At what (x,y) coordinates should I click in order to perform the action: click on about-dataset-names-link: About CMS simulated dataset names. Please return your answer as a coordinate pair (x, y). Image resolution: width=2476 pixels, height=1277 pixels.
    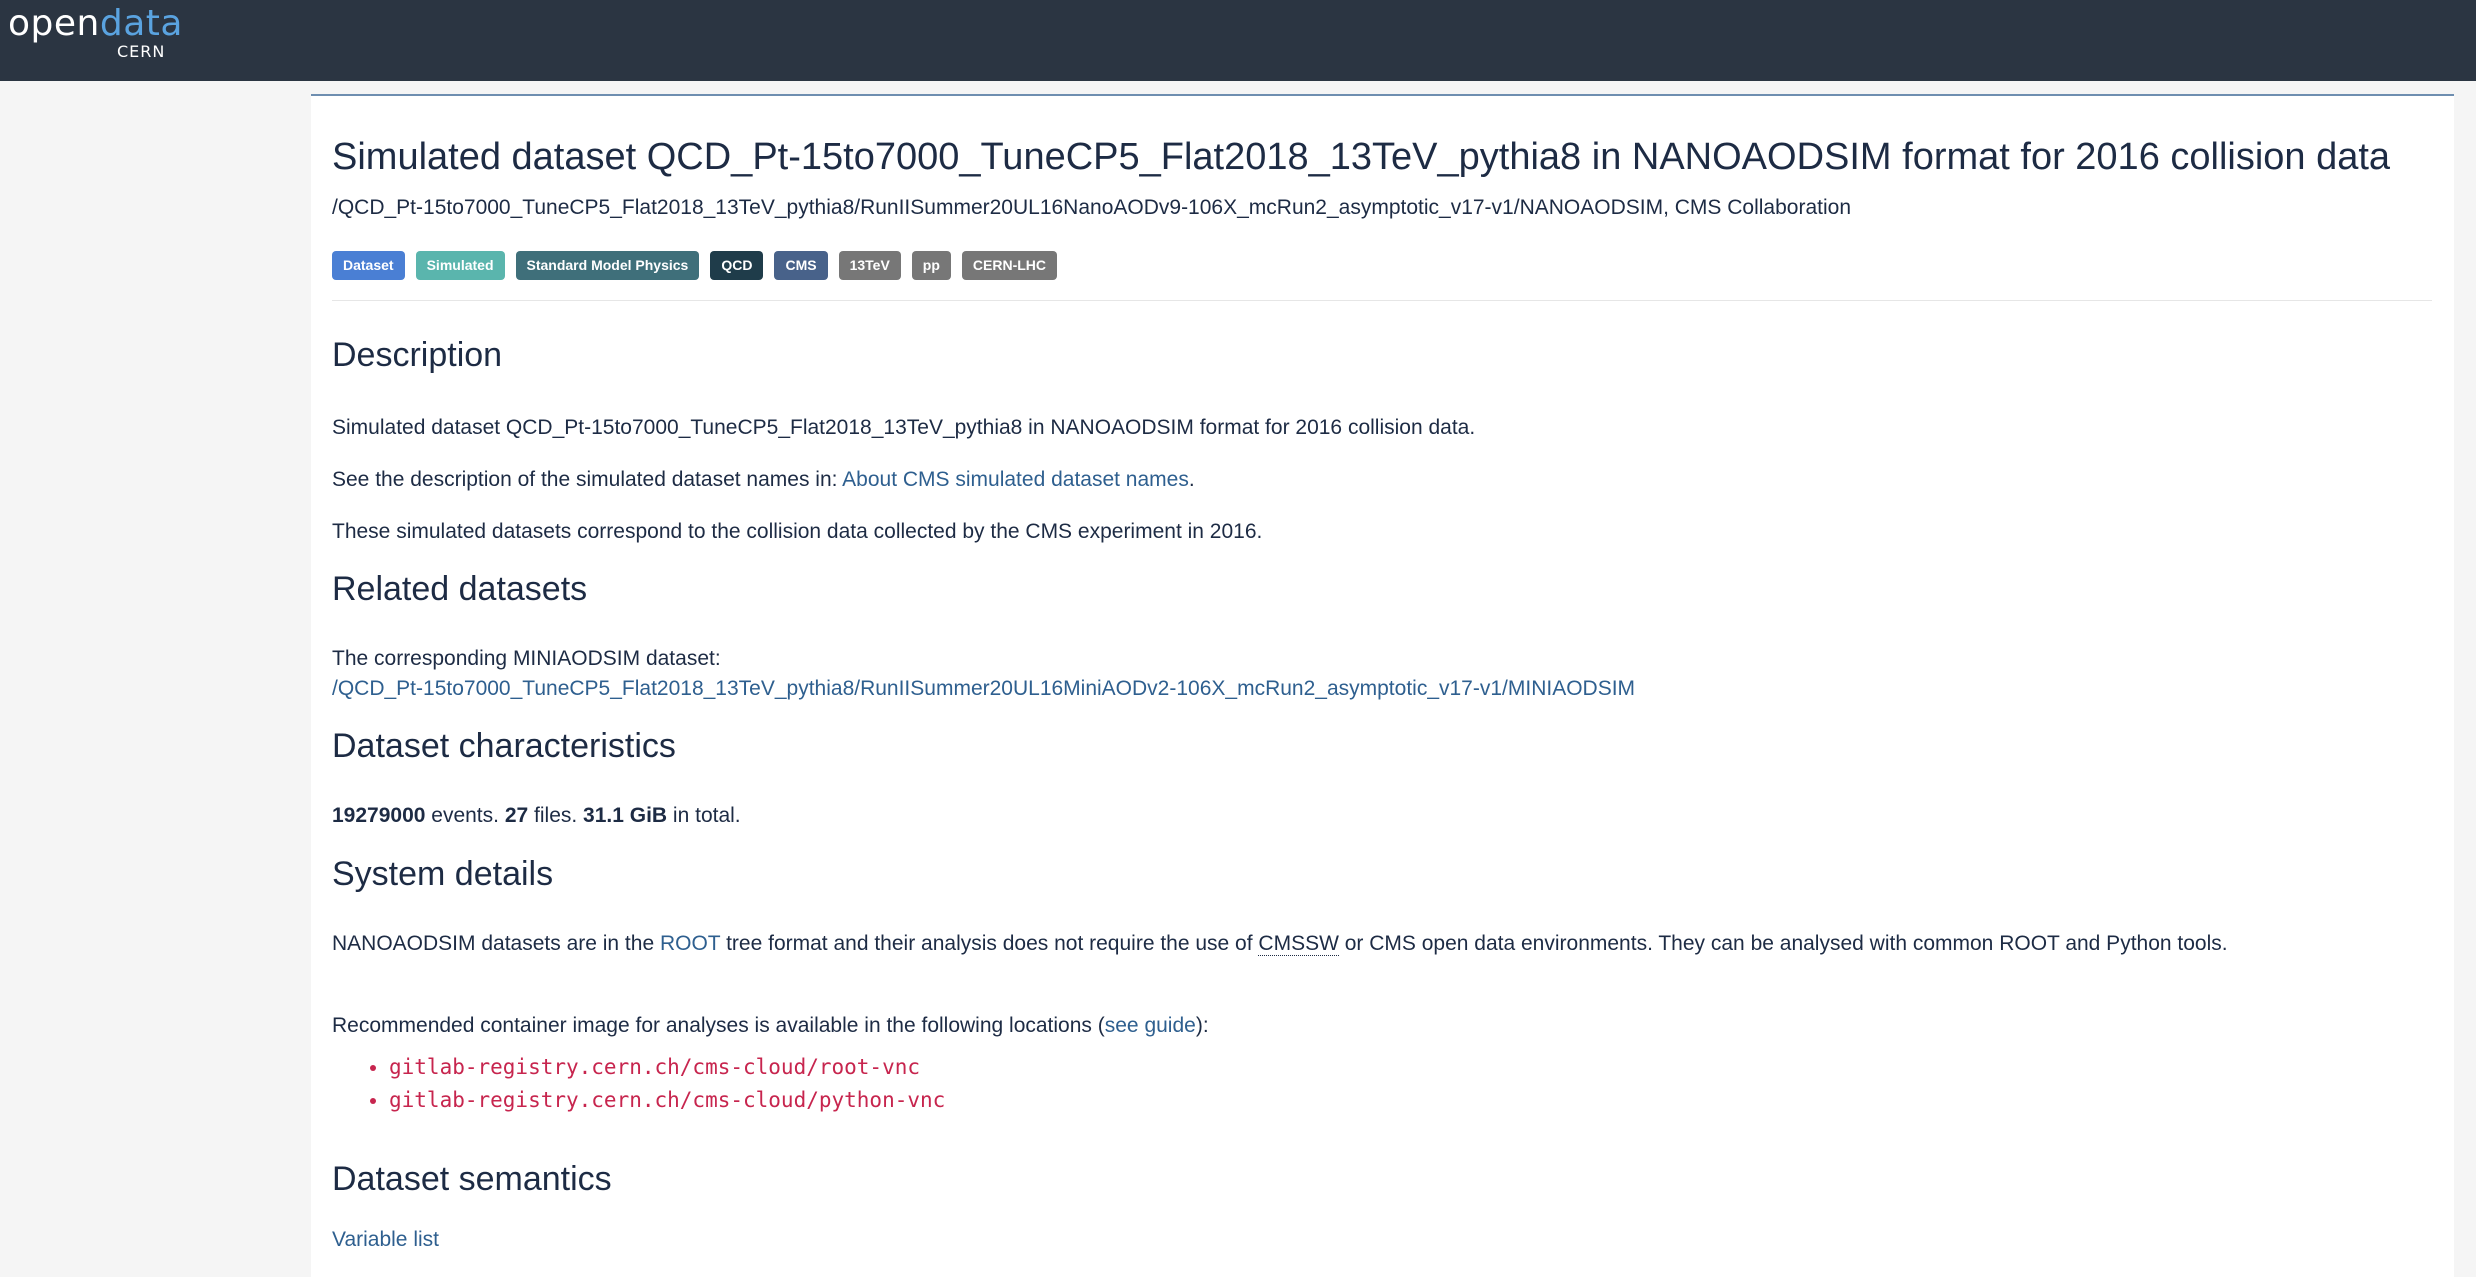
    Looking at the image, I should click on (1015, 479).